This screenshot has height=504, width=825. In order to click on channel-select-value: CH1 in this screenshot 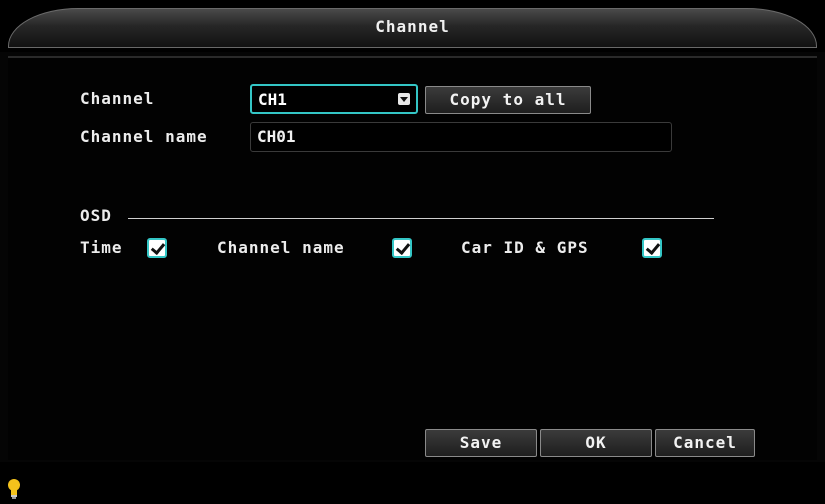, I will do `click(272, 99)`.